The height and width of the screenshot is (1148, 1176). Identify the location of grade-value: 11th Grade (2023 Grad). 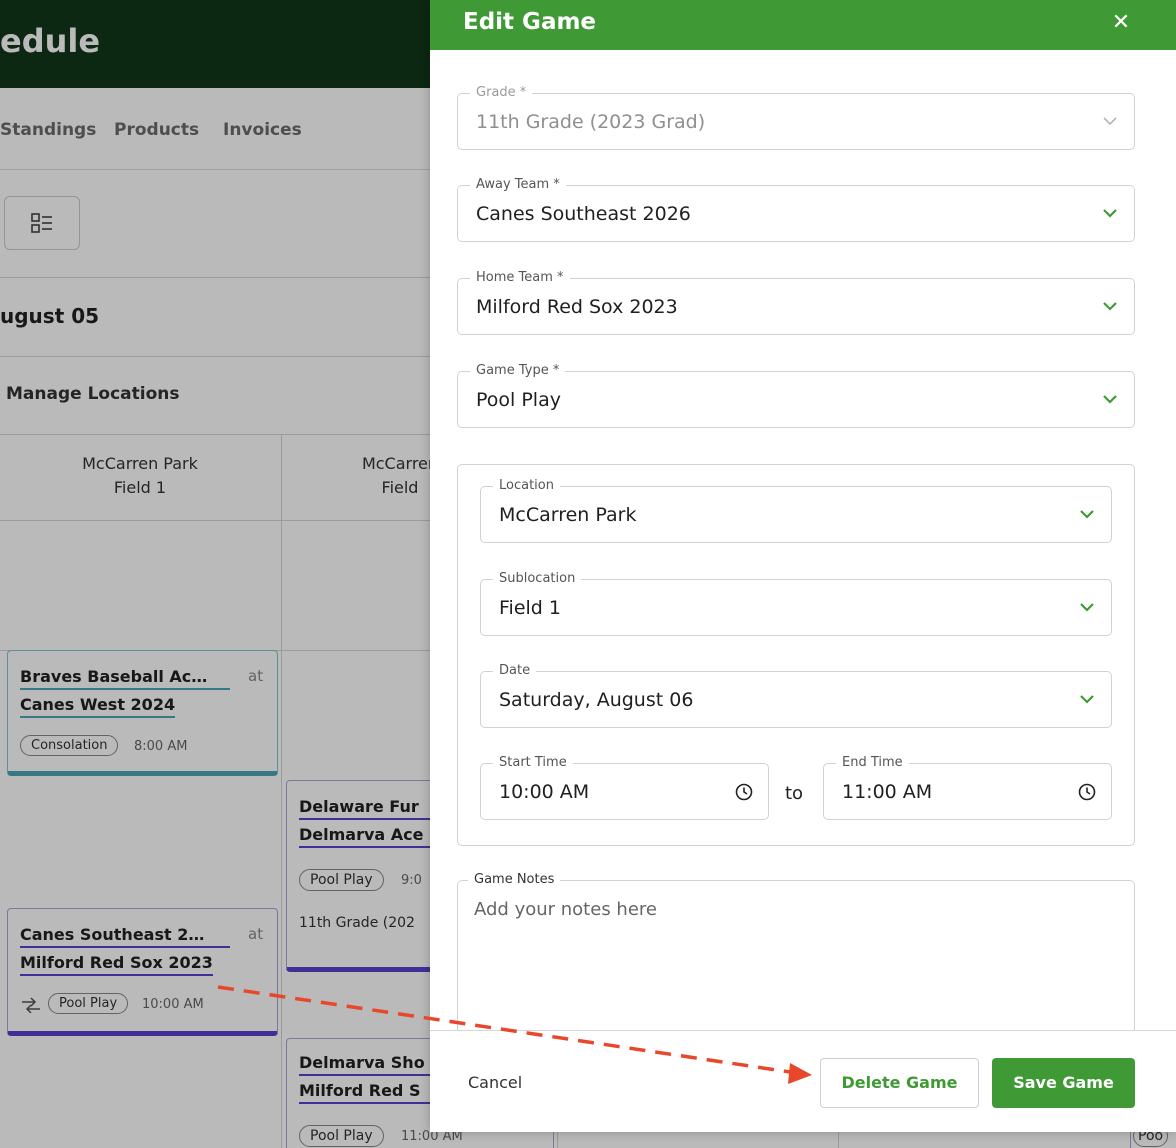
(591, 122).